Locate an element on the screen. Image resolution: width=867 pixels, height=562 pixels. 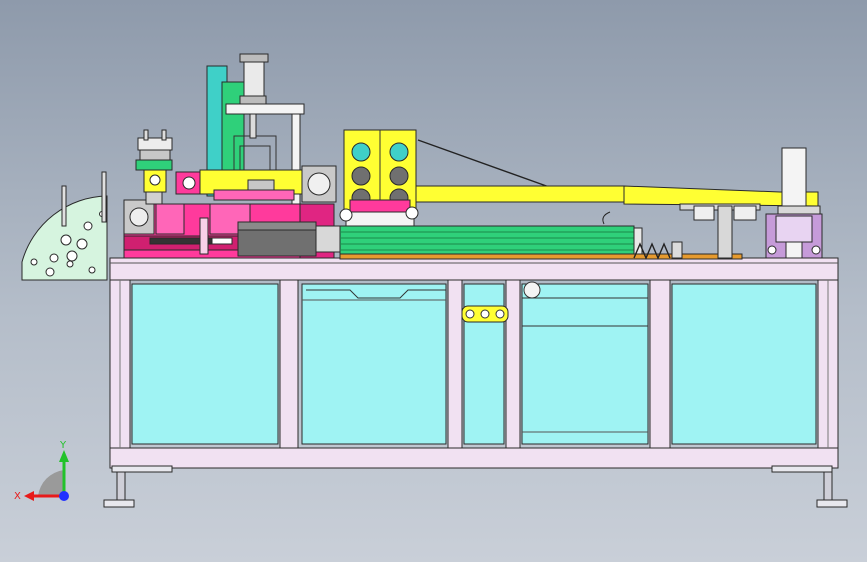
panel-left is located at coordinates (205, 364).